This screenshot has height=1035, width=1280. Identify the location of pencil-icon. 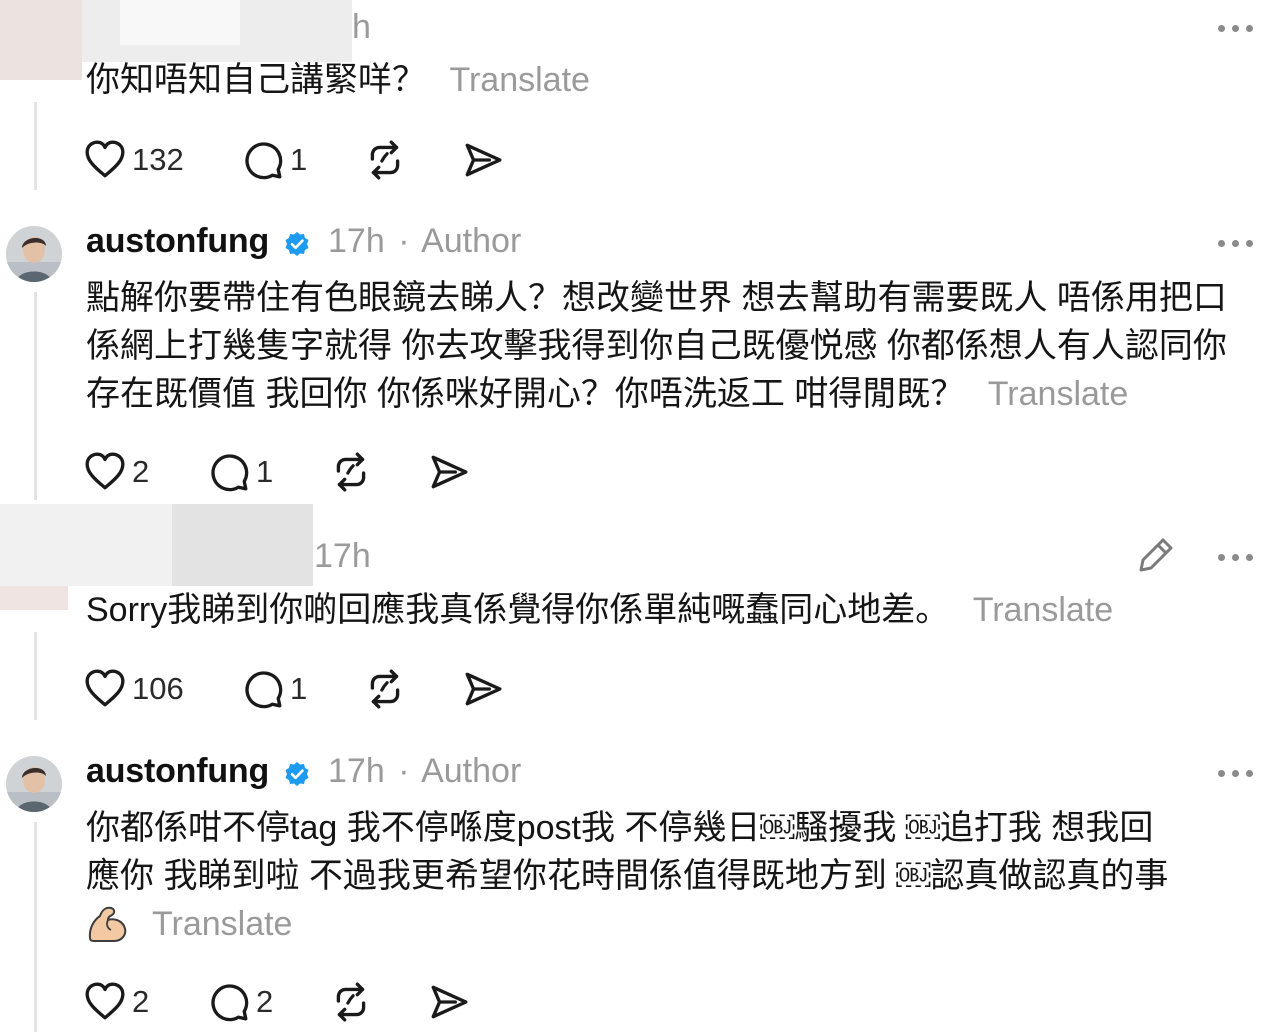
(1156, 555).